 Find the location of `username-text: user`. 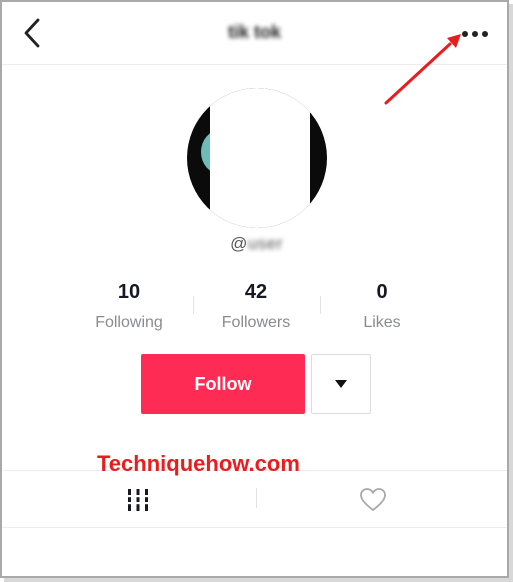

username-text: user is located at coordinates (265, 243).